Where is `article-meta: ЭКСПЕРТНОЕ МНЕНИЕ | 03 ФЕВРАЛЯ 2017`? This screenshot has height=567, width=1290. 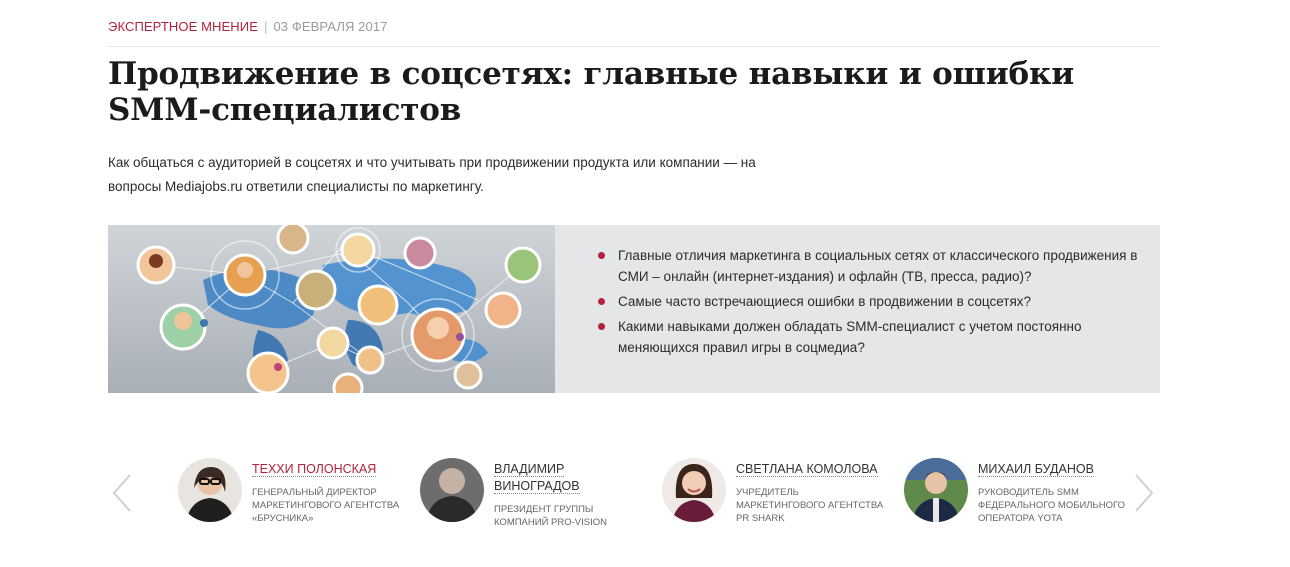
article-meta: ЭКСПЕРТНОЕ МНЕНИЕ | 03 ФЕВРАЛЯ 2017 is located at coordinates (247, 26).